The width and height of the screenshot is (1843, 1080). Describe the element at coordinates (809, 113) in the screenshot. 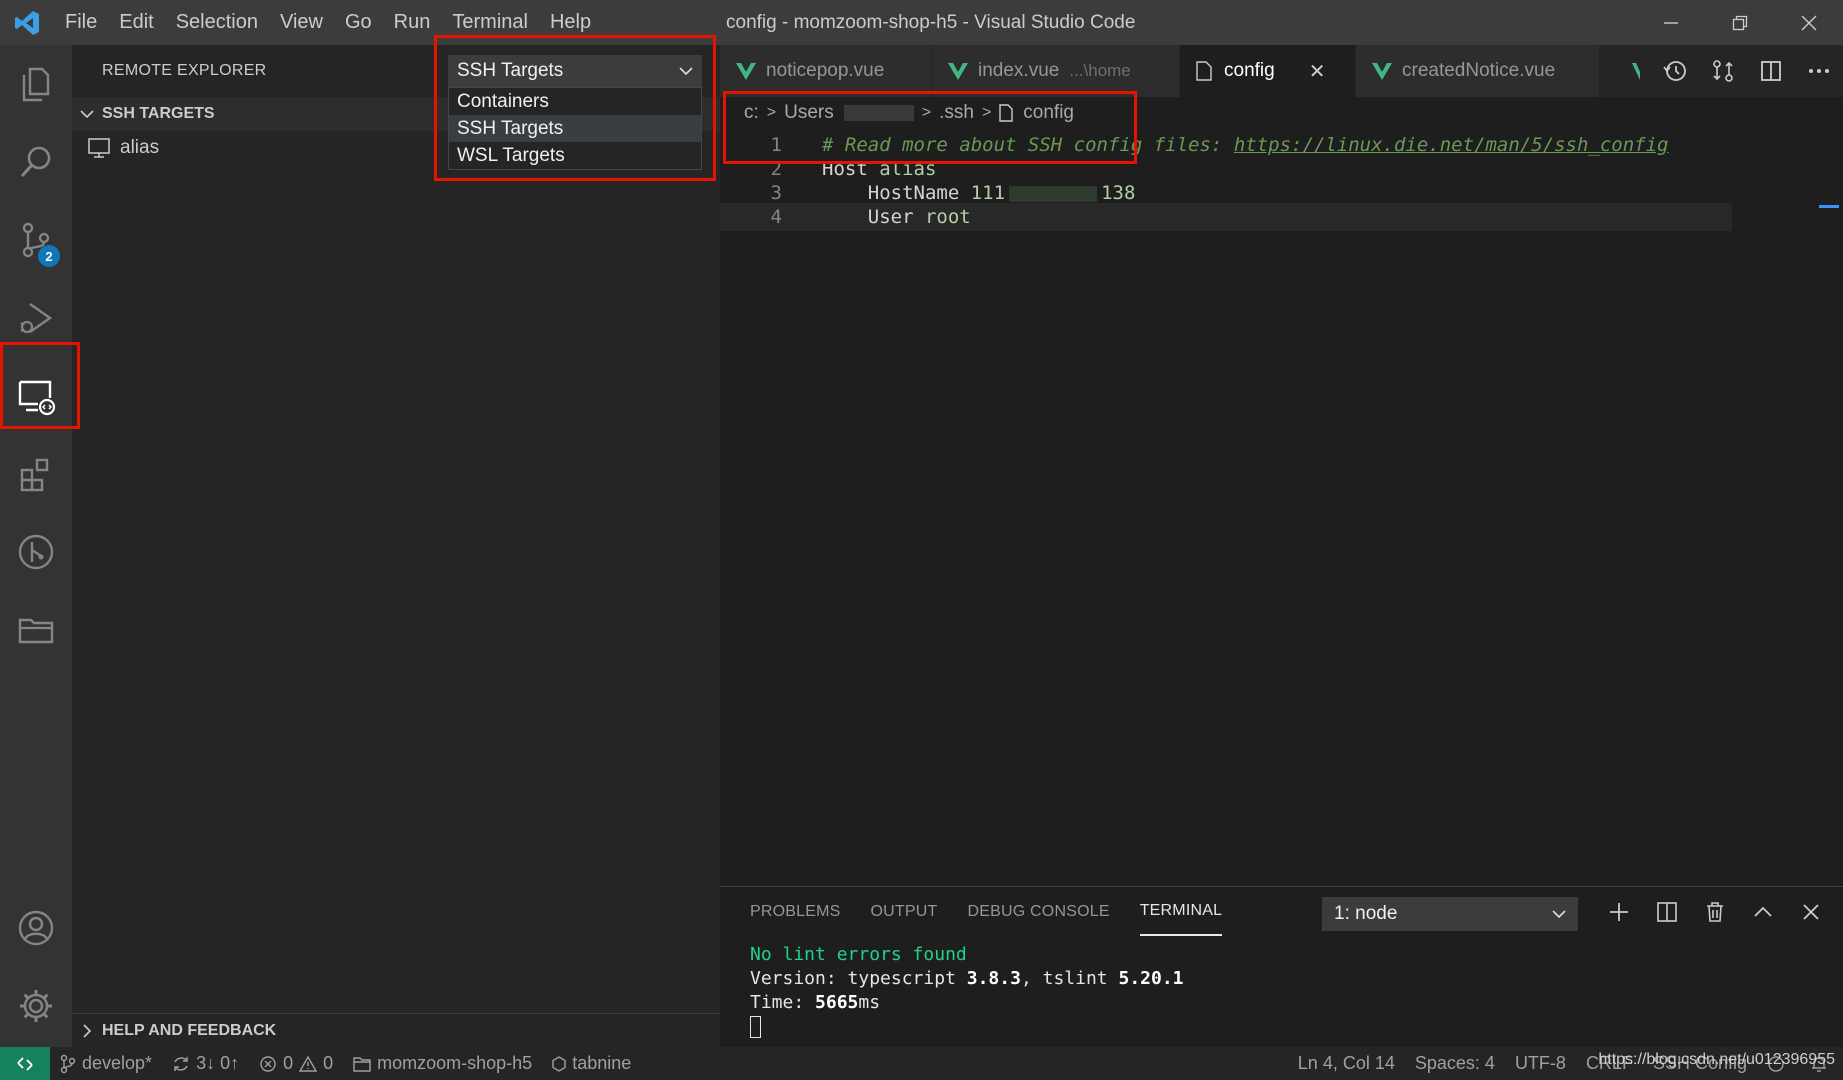

I see `breadcrumb-users: Users` at that location.